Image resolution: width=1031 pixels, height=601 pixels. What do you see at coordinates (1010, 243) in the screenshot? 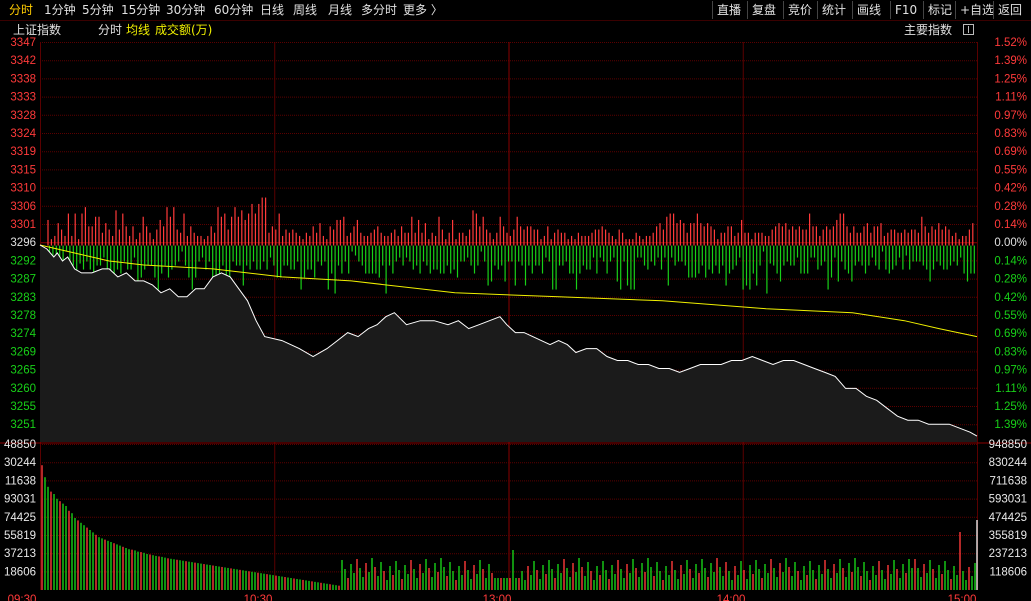
I see `percent-axis-label: 0.00%` at bounding box center [1010, 243].